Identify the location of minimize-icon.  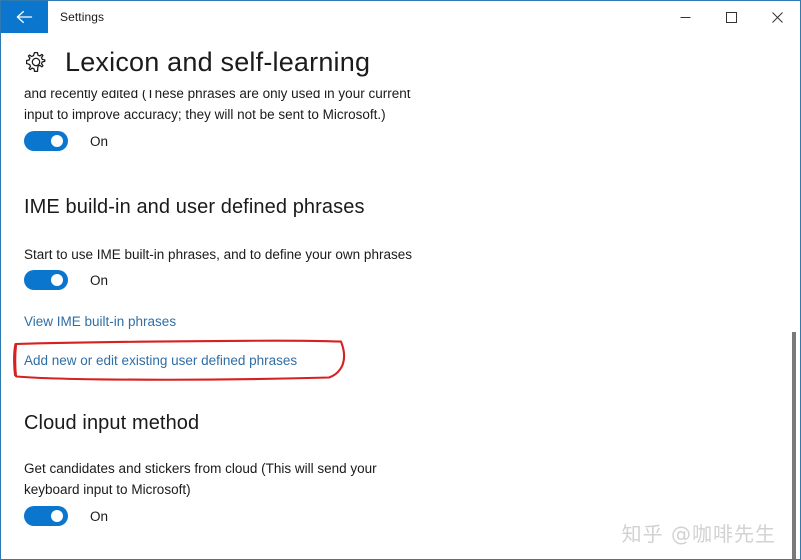
(685, 17).